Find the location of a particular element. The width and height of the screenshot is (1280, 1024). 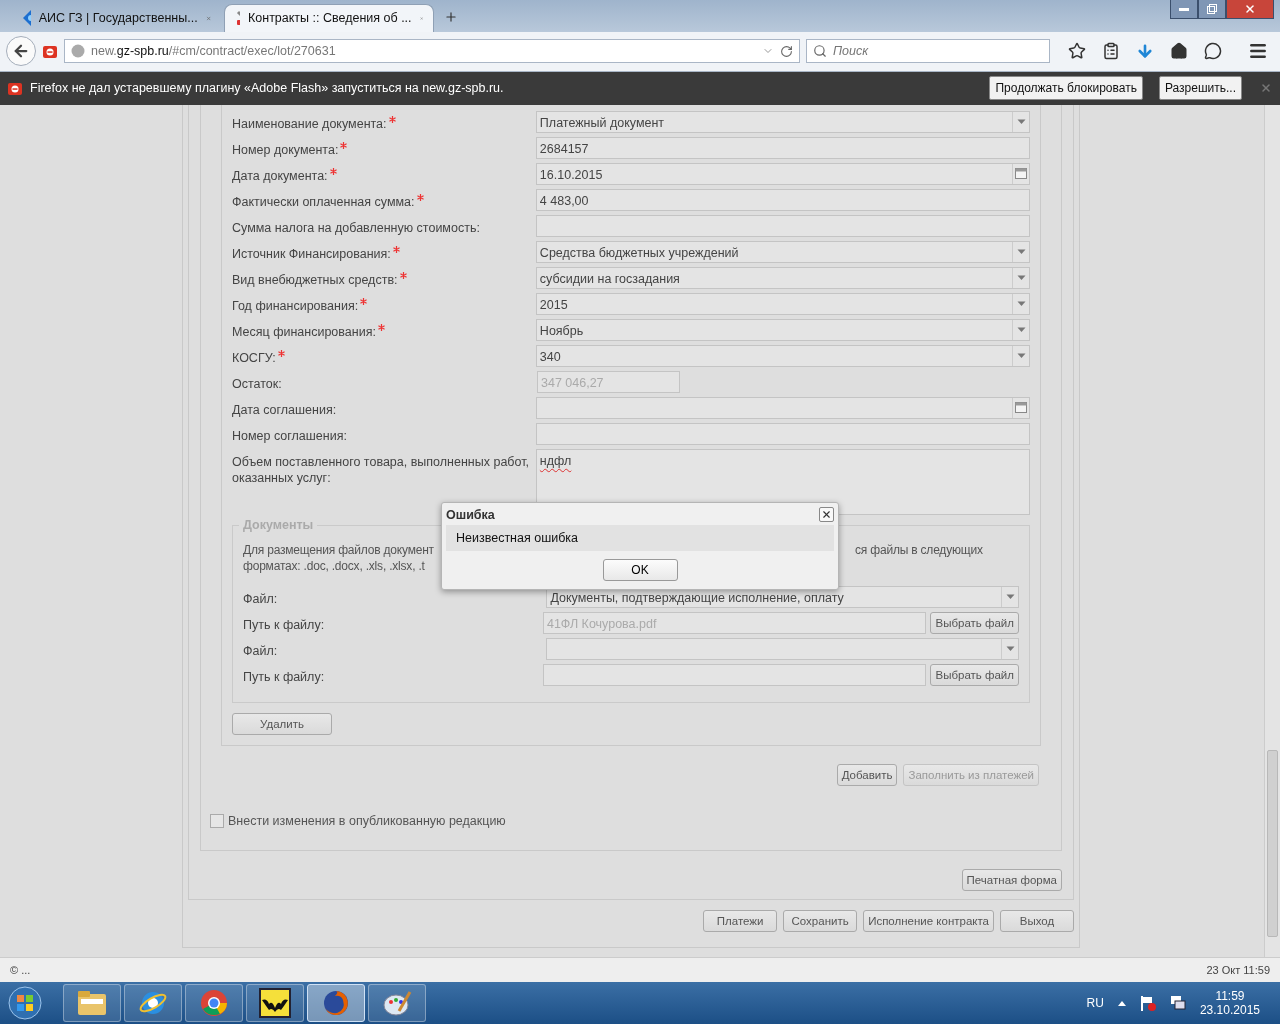

close-button is located at coordinates (826, 515).